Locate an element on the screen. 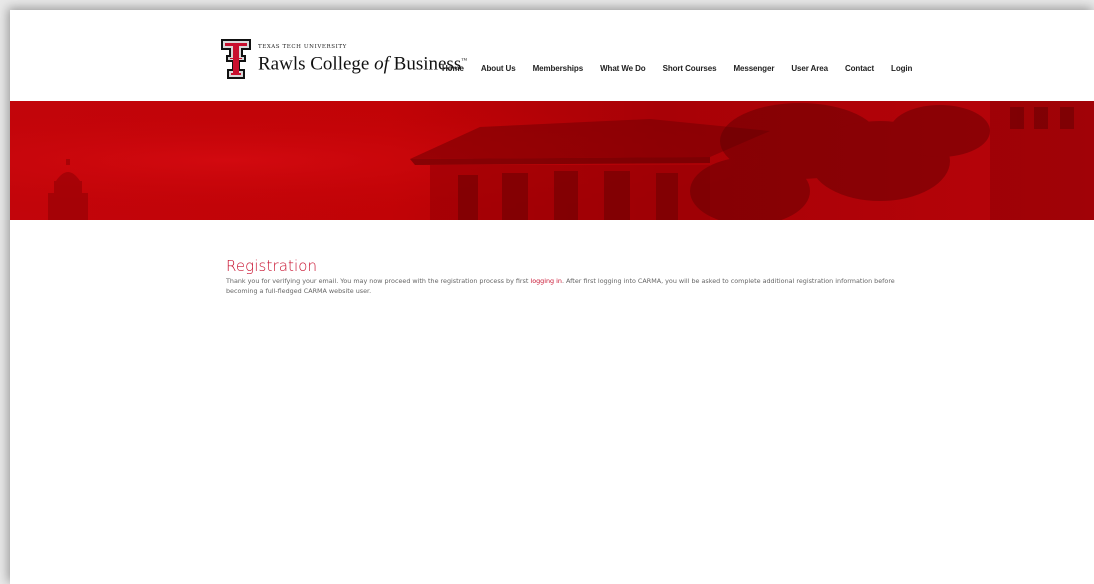 This screenshot has width=1094, height=584. logo-university-text: TEXAS TECH UNIVERSITY is located at coordinates (302, 46).